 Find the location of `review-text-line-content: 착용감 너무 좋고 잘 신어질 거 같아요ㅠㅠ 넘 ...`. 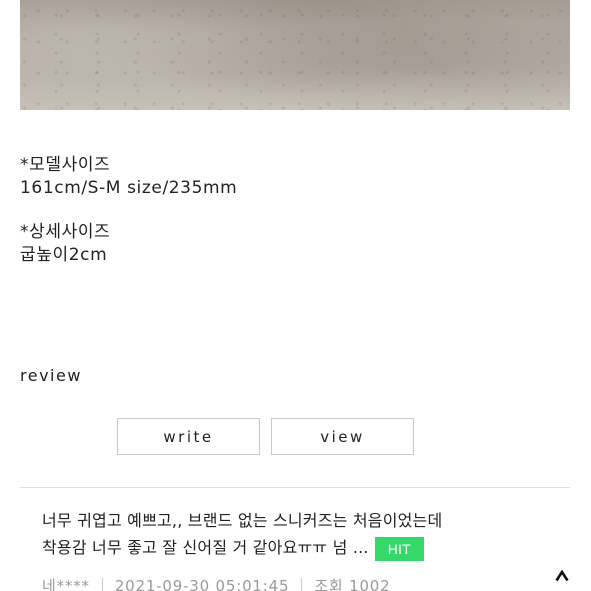

review-text-line-content: 착용감 너무 좋고 잘 신어질 거 같아요ㅠㅠ 넘 ... is located at coordinates (205, 547).